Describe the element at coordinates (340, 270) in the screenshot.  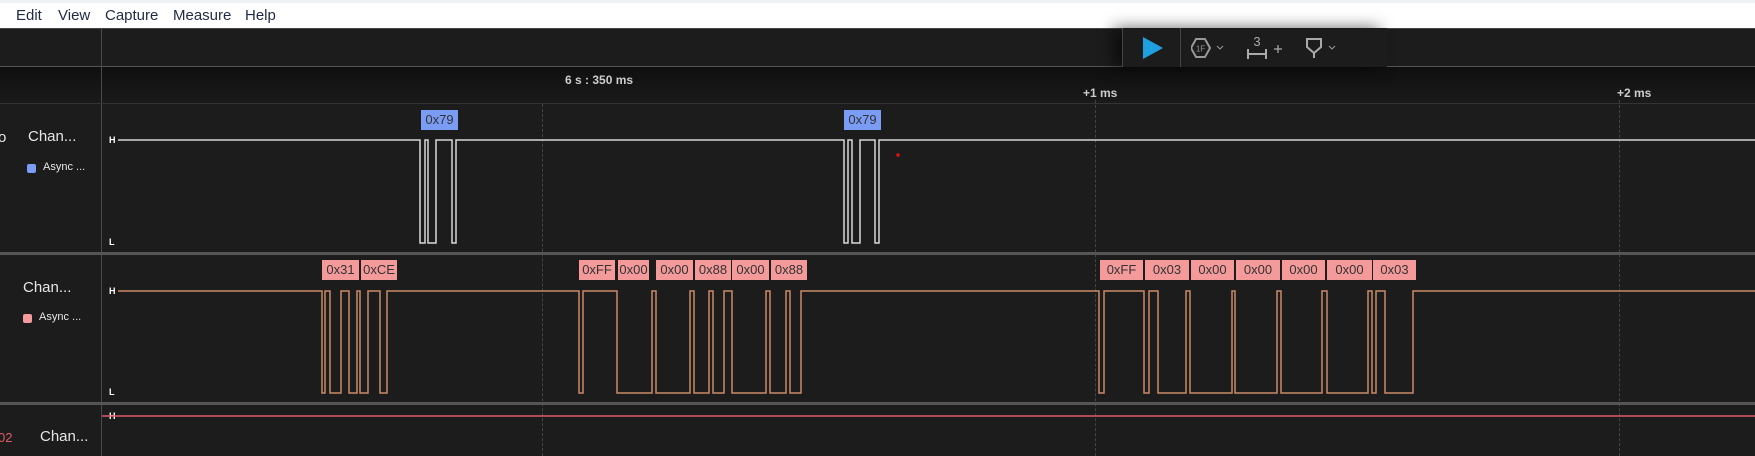
I see `decoded-frame: 0x31` at that location.